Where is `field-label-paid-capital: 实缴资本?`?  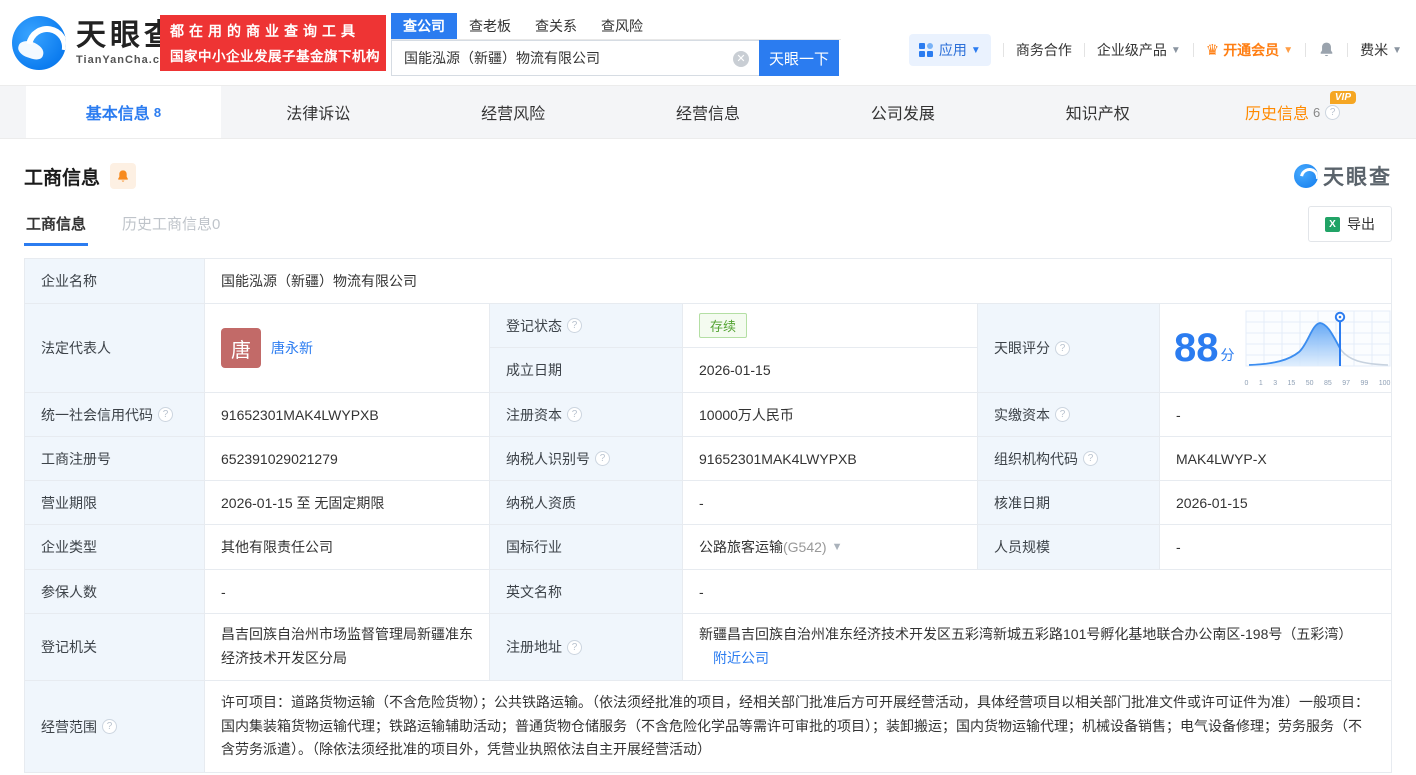 field-label-paid-capital: 实缴资本? is located at coordinates (1069, 415).